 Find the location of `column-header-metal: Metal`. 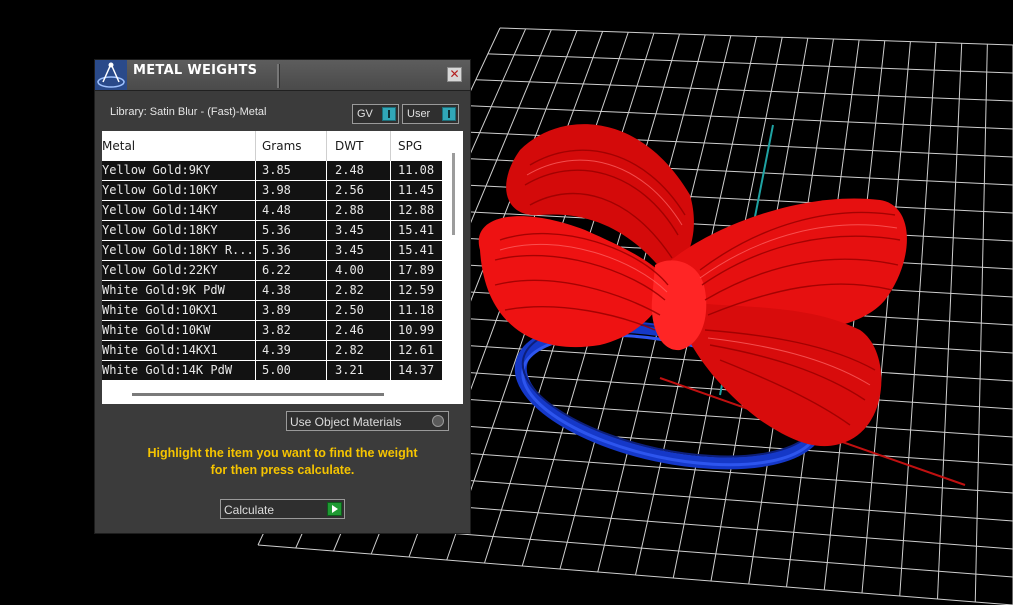

column-header-metal: Metal is located at coordinates (118, 146).